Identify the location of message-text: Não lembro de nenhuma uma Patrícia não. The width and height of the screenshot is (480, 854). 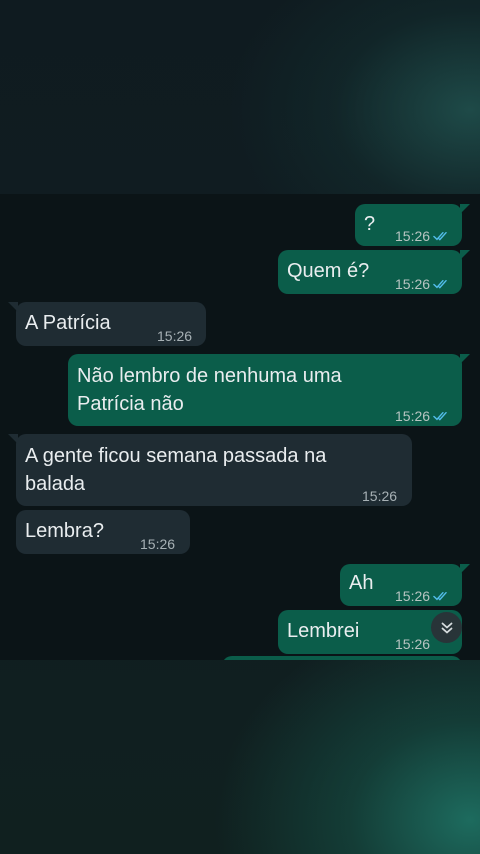
(209, 390).